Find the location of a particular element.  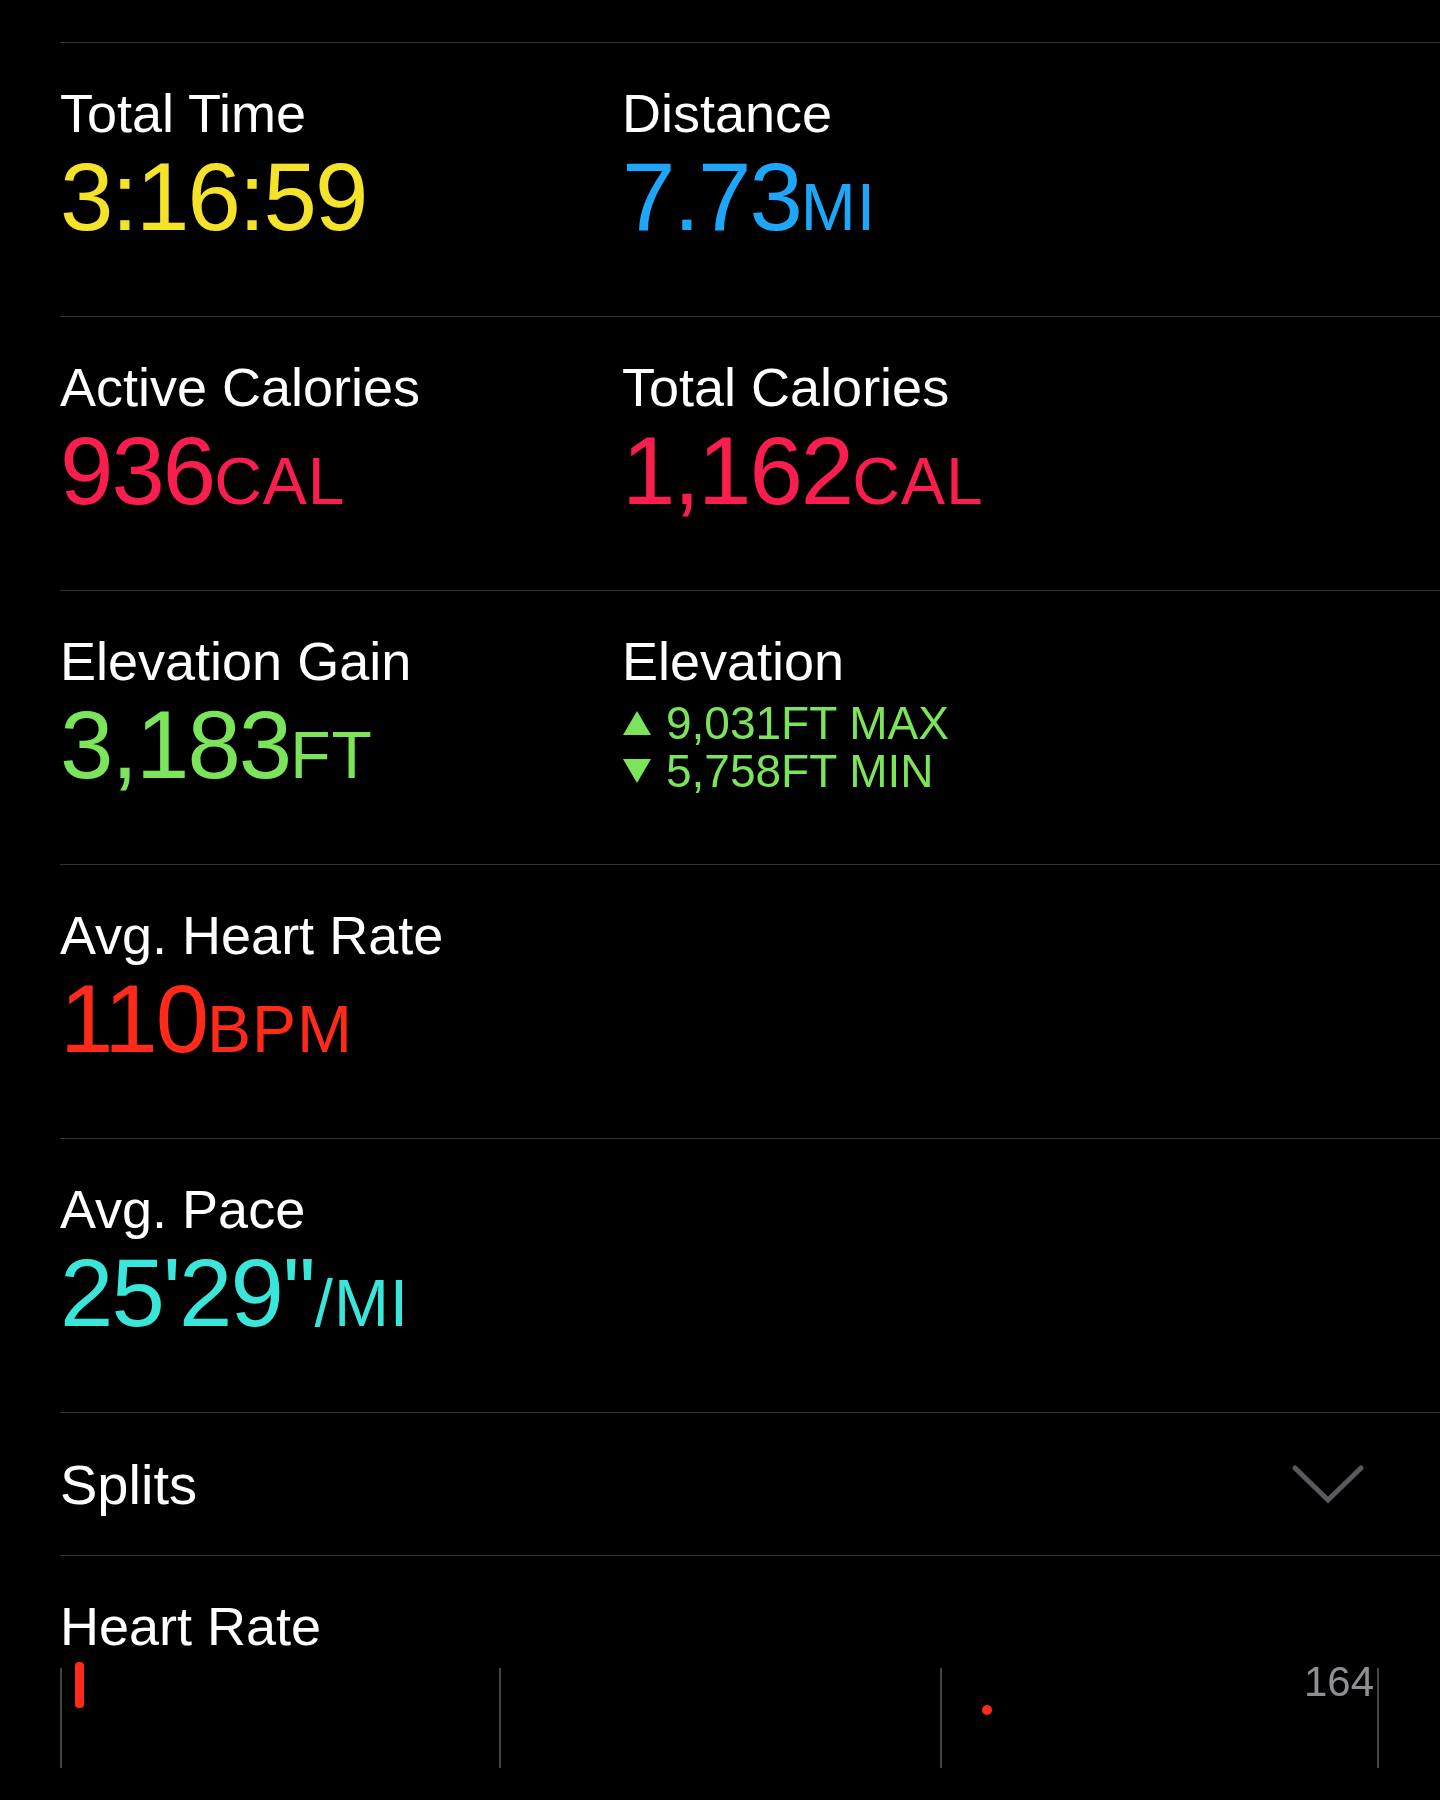

metric-label: Avg. Heart Rate is located at coordinates (252, 935).